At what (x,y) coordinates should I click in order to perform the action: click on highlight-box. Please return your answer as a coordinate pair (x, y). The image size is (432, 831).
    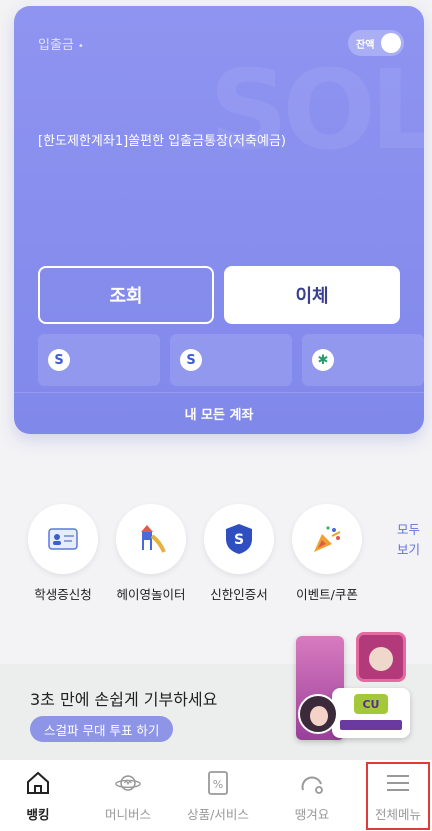
    Looking at the image, I should click on (398, 796).